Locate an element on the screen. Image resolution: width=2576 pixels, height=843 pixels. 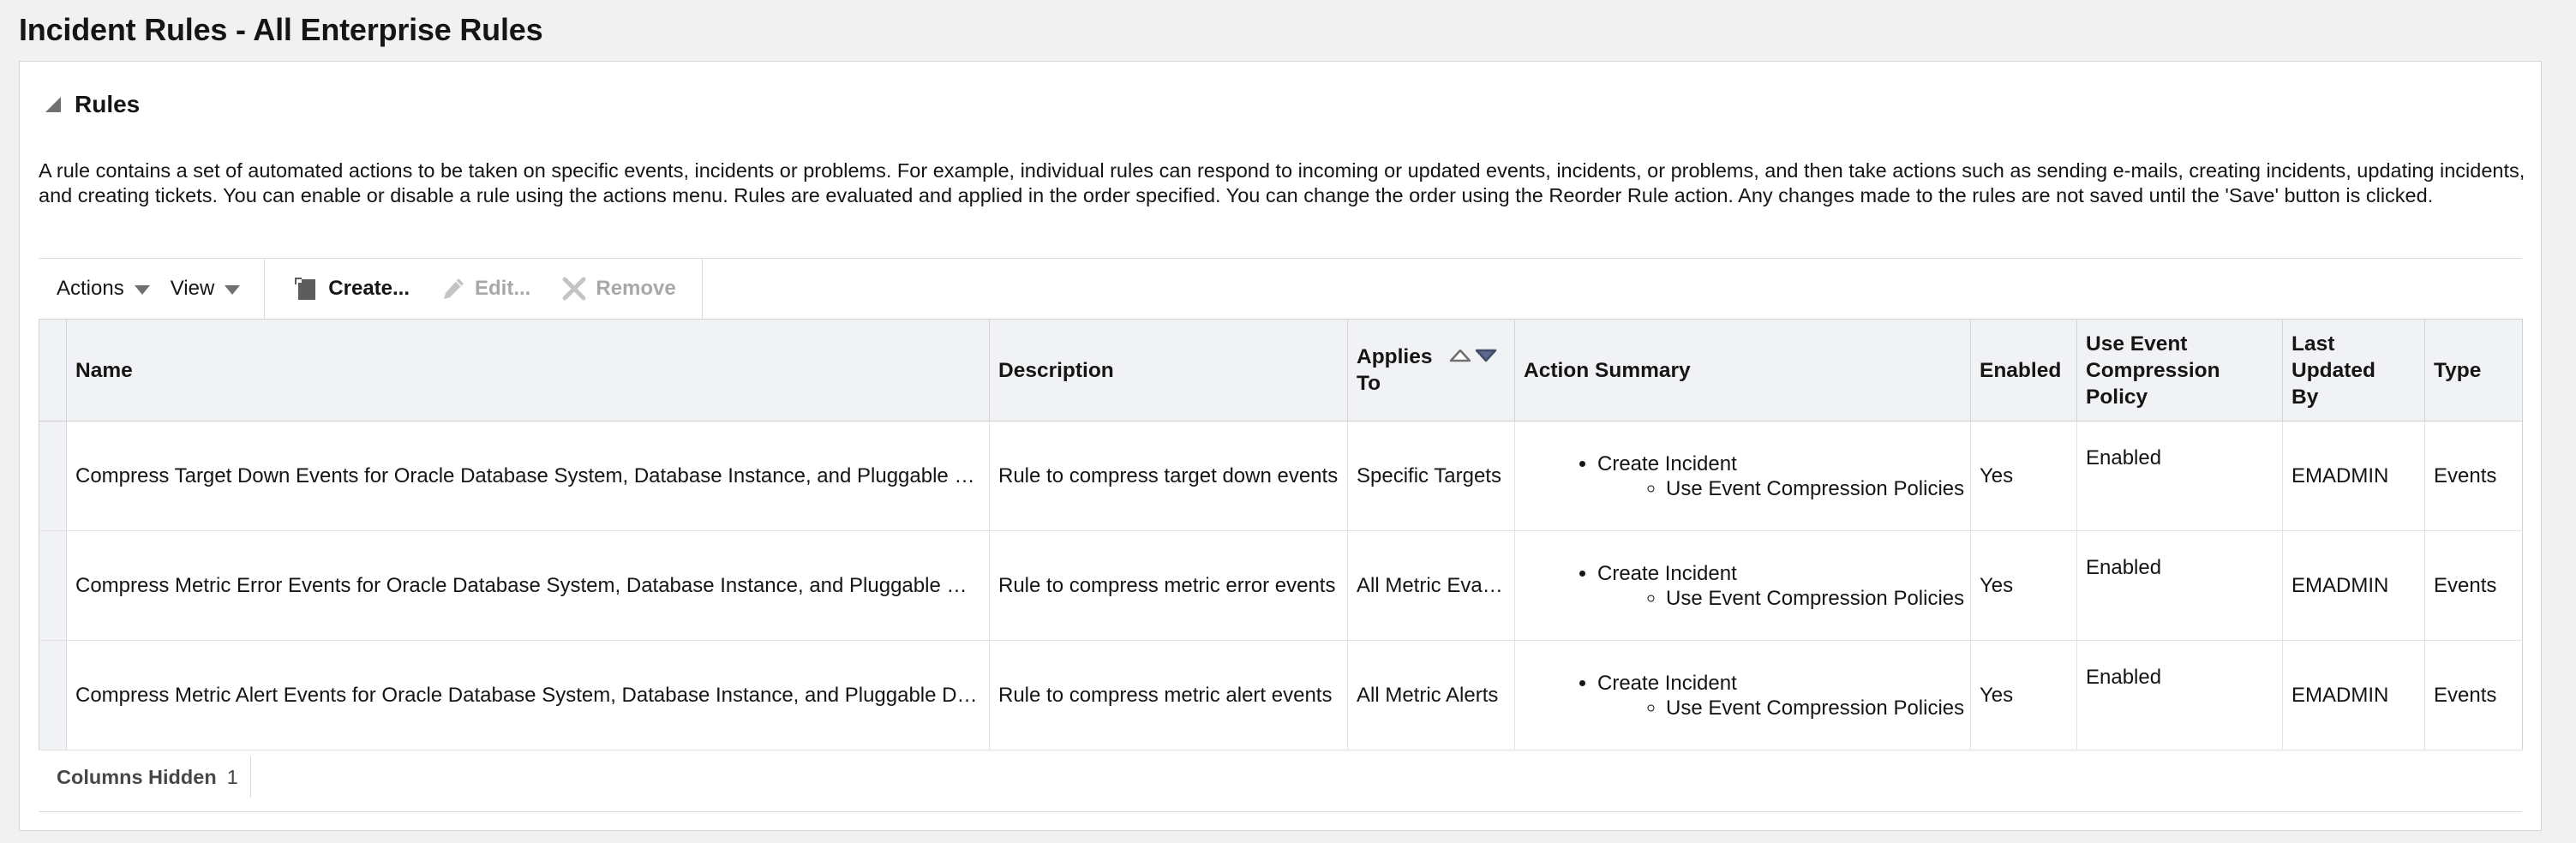
remove-button-label: Remove is located at coordinates (636, 288).